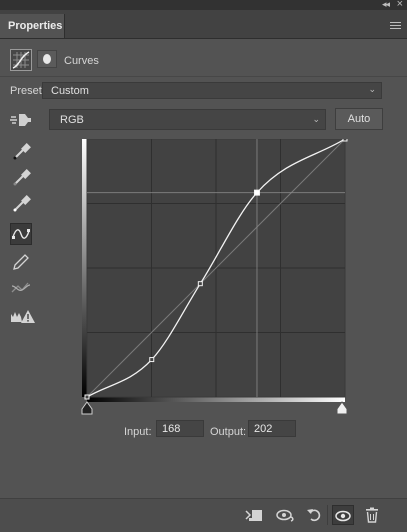 The height and width of the screenshot is (532, 407). Describe the element at coordinates (212, 90) in the screenshot. I see `preset-dropdown: Custom ⌄` at that location.